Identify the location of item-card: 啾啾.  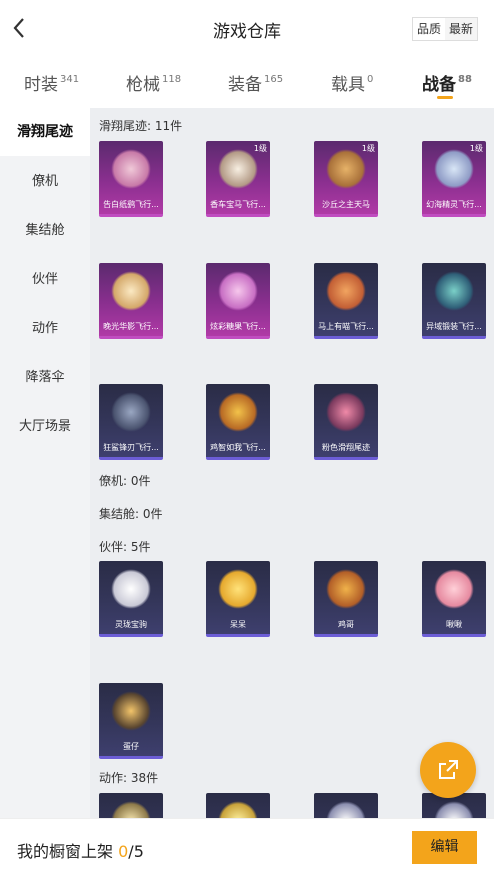
(454, 599).